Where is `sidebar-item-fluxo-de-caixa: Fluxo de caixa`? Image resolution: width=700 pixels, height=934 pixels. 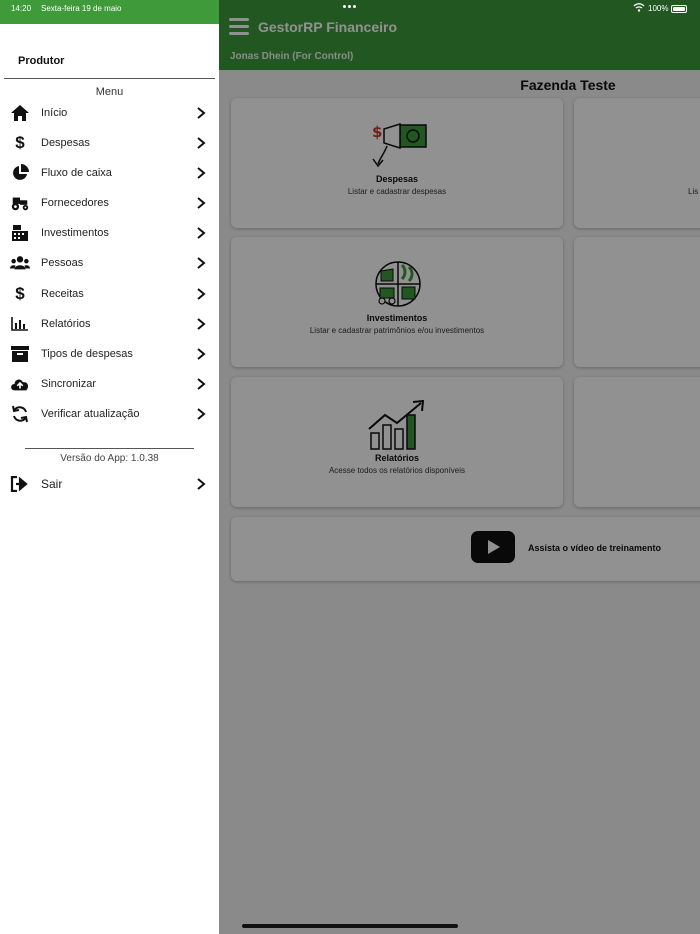 sidebar-item-fluxo-de-caixa: Fluxo de caixa is located at coordinates (109, 173).